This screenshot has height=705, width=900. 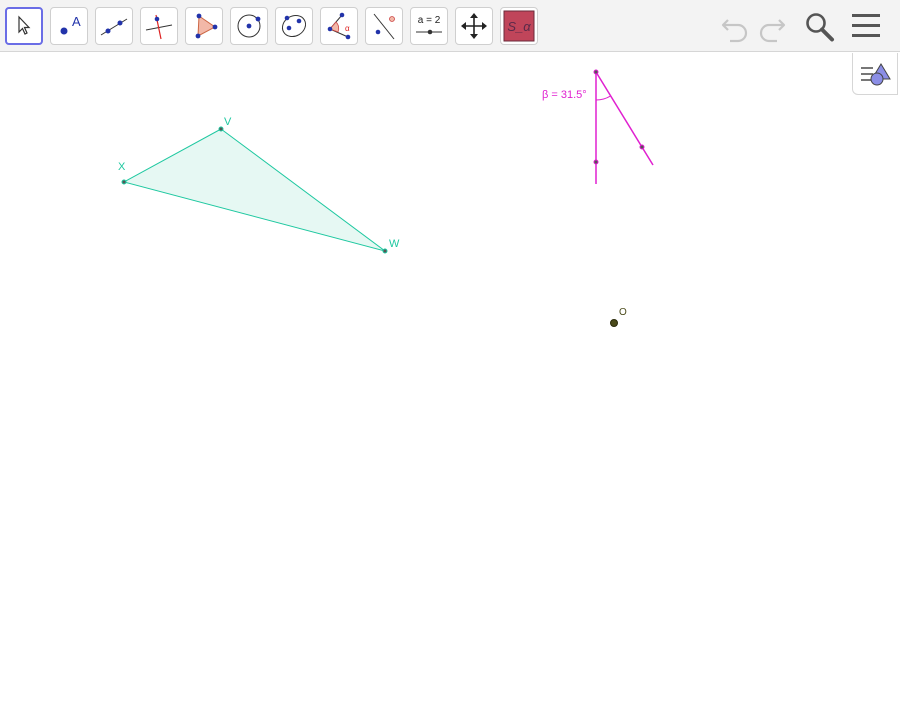 I want to click on point-tool-label: A, so click(x=76, y=21).